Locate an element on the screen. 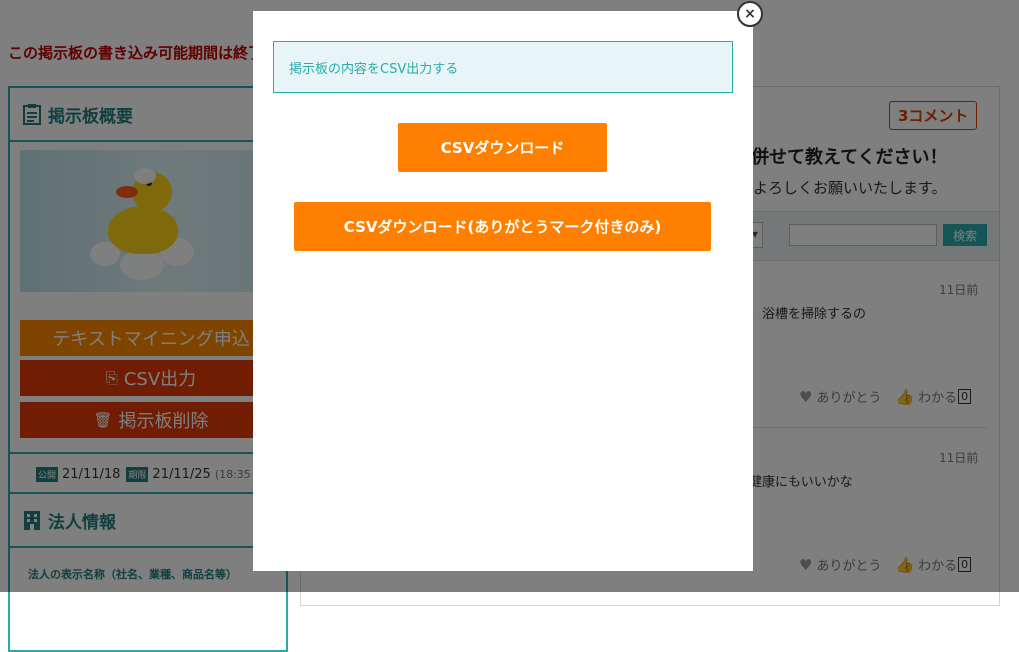  close-icon: × is located at coordinates (750, 14).